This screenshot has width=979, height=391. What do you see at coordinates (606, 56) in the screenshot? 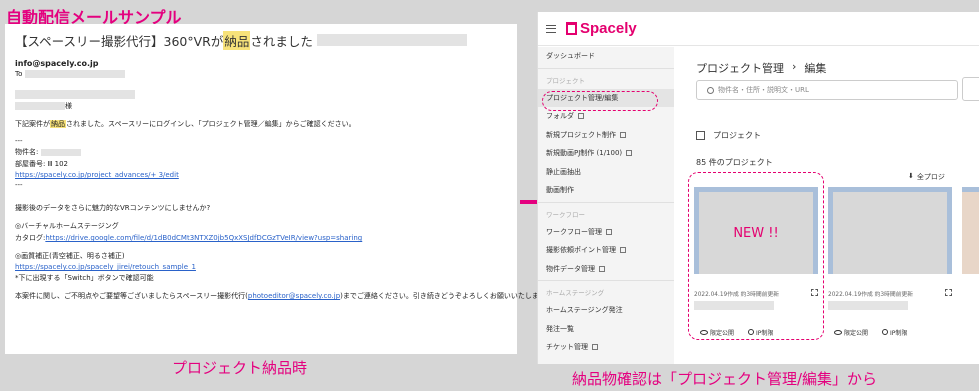
I see `sidebar-item: ダッシュボード` at bounding box center [606, 56].